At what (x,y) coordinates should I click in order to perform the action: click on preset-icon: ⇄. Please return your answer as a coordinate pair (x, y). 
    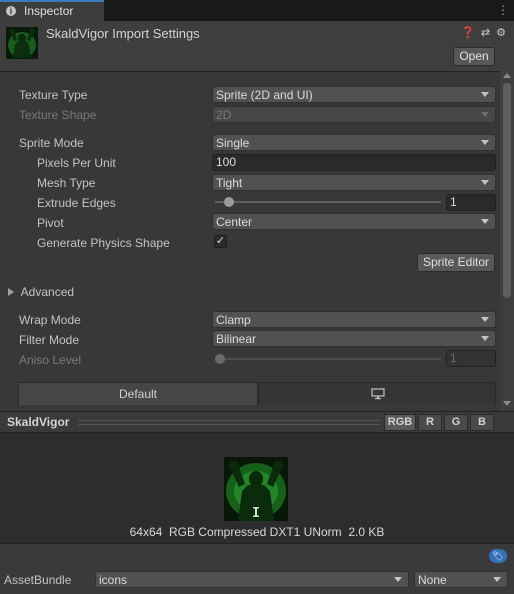
    Looking at the image, I should click on (485, 33).